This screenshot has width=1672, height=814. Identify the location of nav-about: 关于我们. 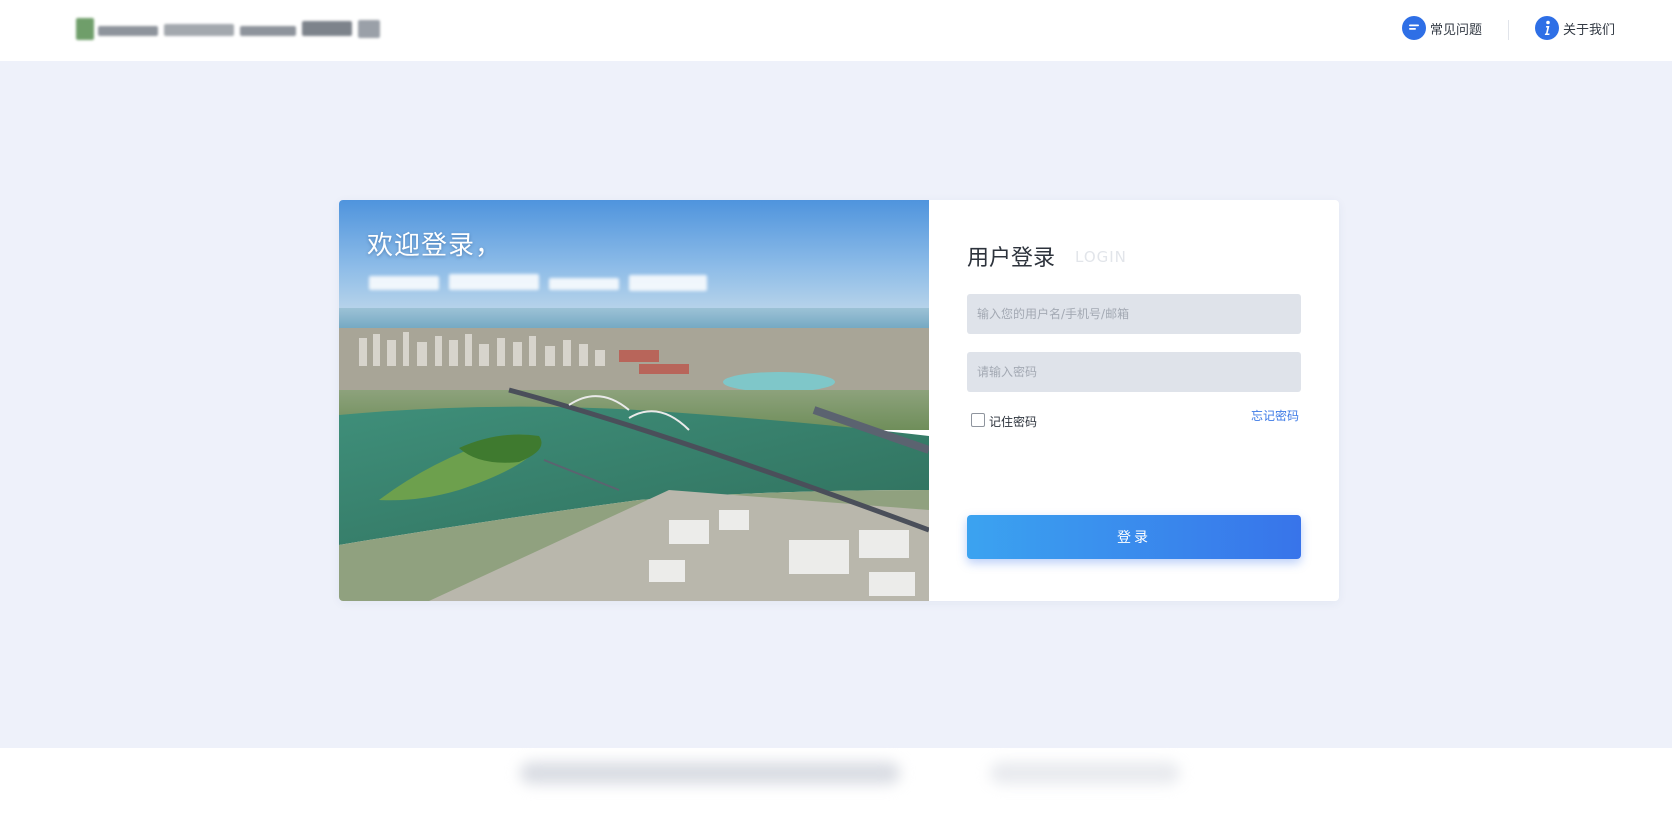
(1575, 28).